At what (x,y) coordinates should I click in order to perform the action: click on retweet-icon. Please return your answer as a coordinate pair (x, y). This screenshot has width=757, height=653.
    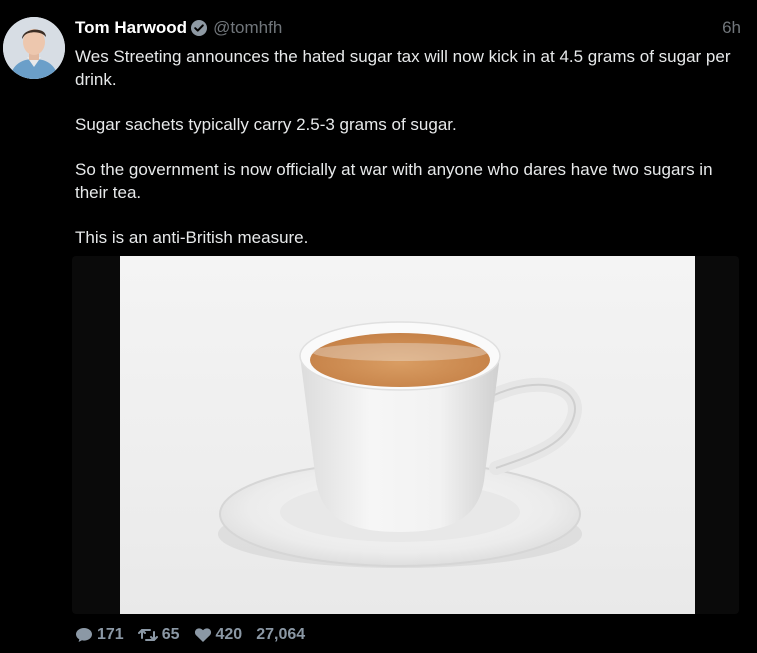
    Looking at the image, I should click on (147, 635).